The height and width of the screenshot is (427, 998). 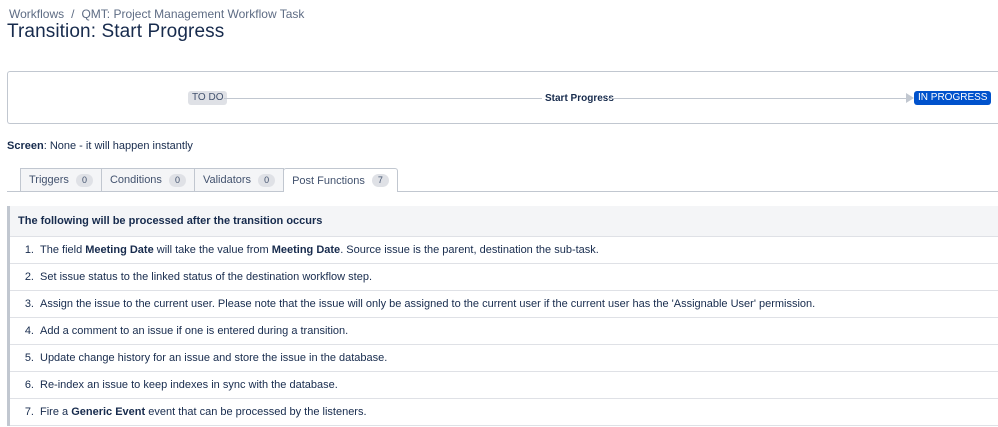 What do you see at coordinates (910, 98) in the screenshot?
I see `arrow-right-icon` at bounding box center [910, 98].